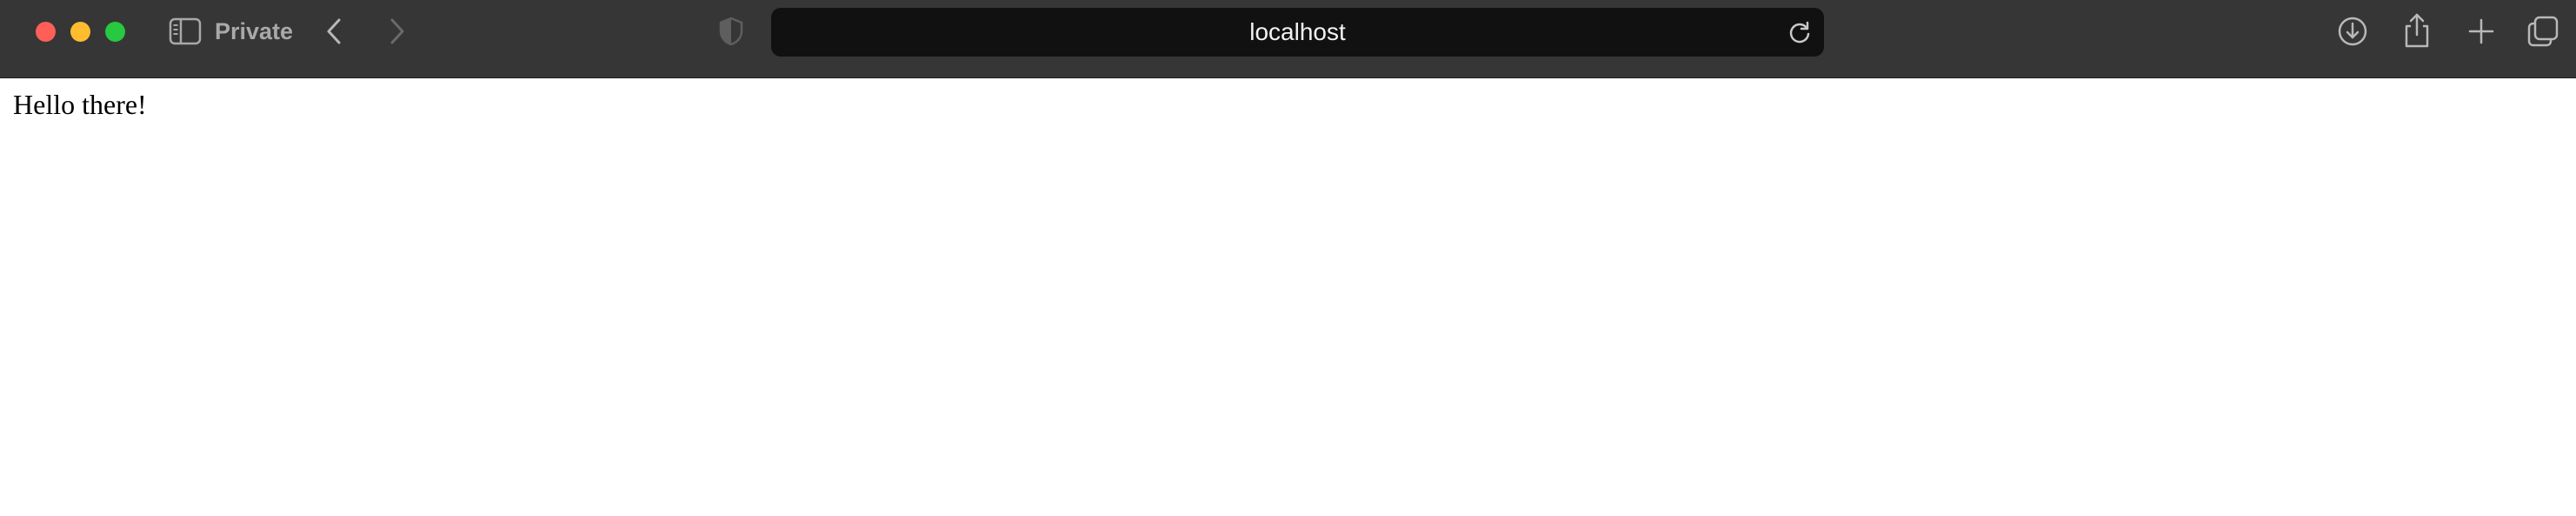 This screenshot has height=516, width=2576. Describe the element at coordinates (334, 31) in the screenshot. I see `chevron-left-icon` at that location.